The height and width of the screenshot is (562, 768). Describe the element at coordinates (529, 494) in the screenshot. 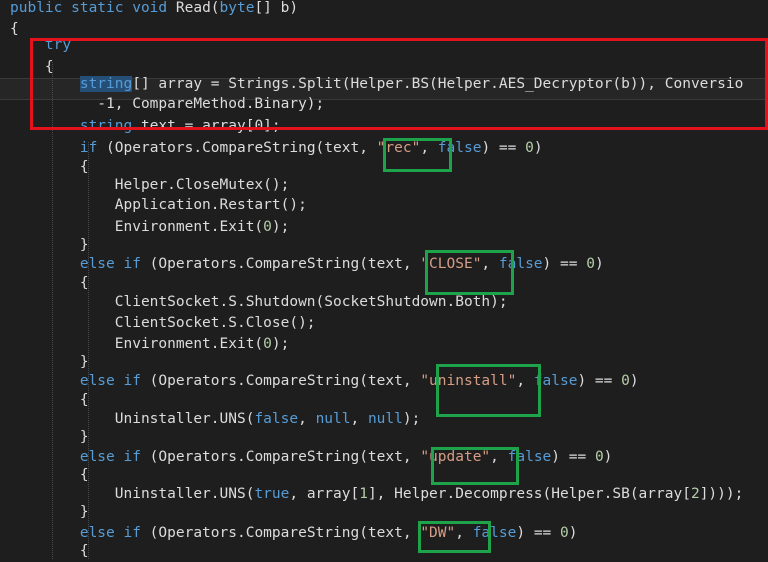

I see `code-token: ], Helper.Decompress(Helper.SB(array[` at that location.